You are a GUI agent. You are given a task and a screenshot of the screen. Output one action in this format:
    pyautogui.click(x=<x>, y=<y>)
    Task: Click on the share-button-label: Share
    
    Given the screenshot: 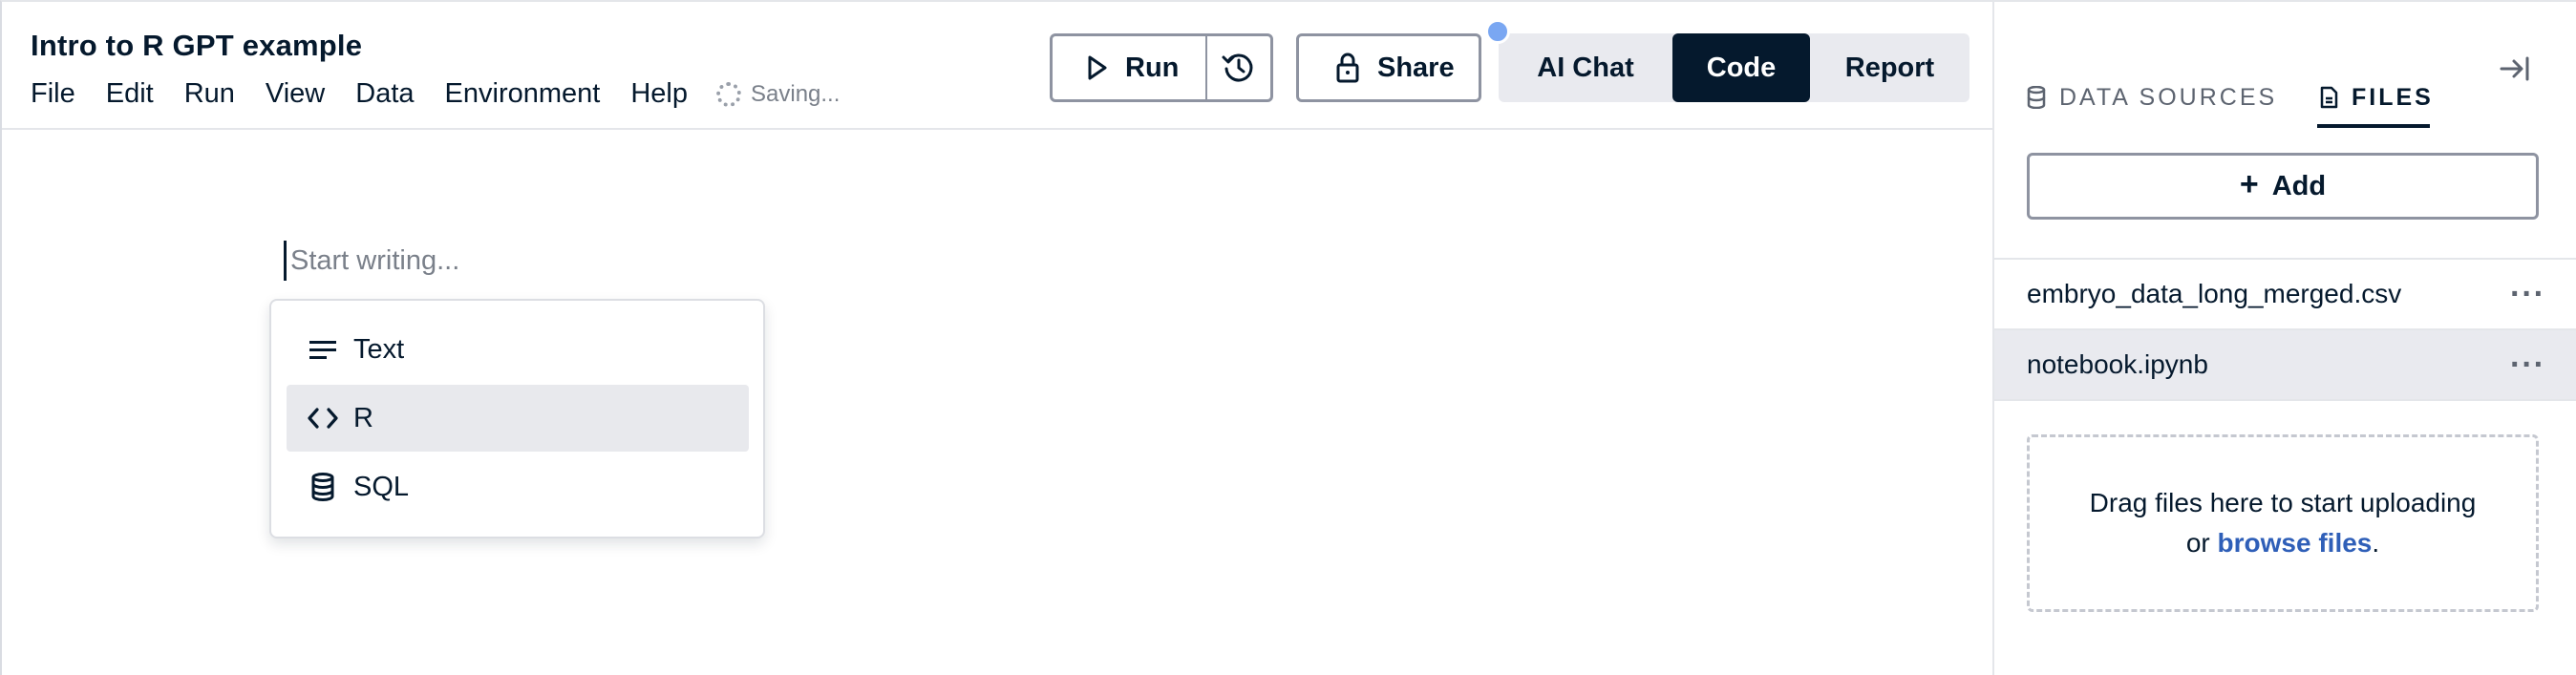 What is the action you would take?
    pyautogui.click(x=1416, y=67)
    